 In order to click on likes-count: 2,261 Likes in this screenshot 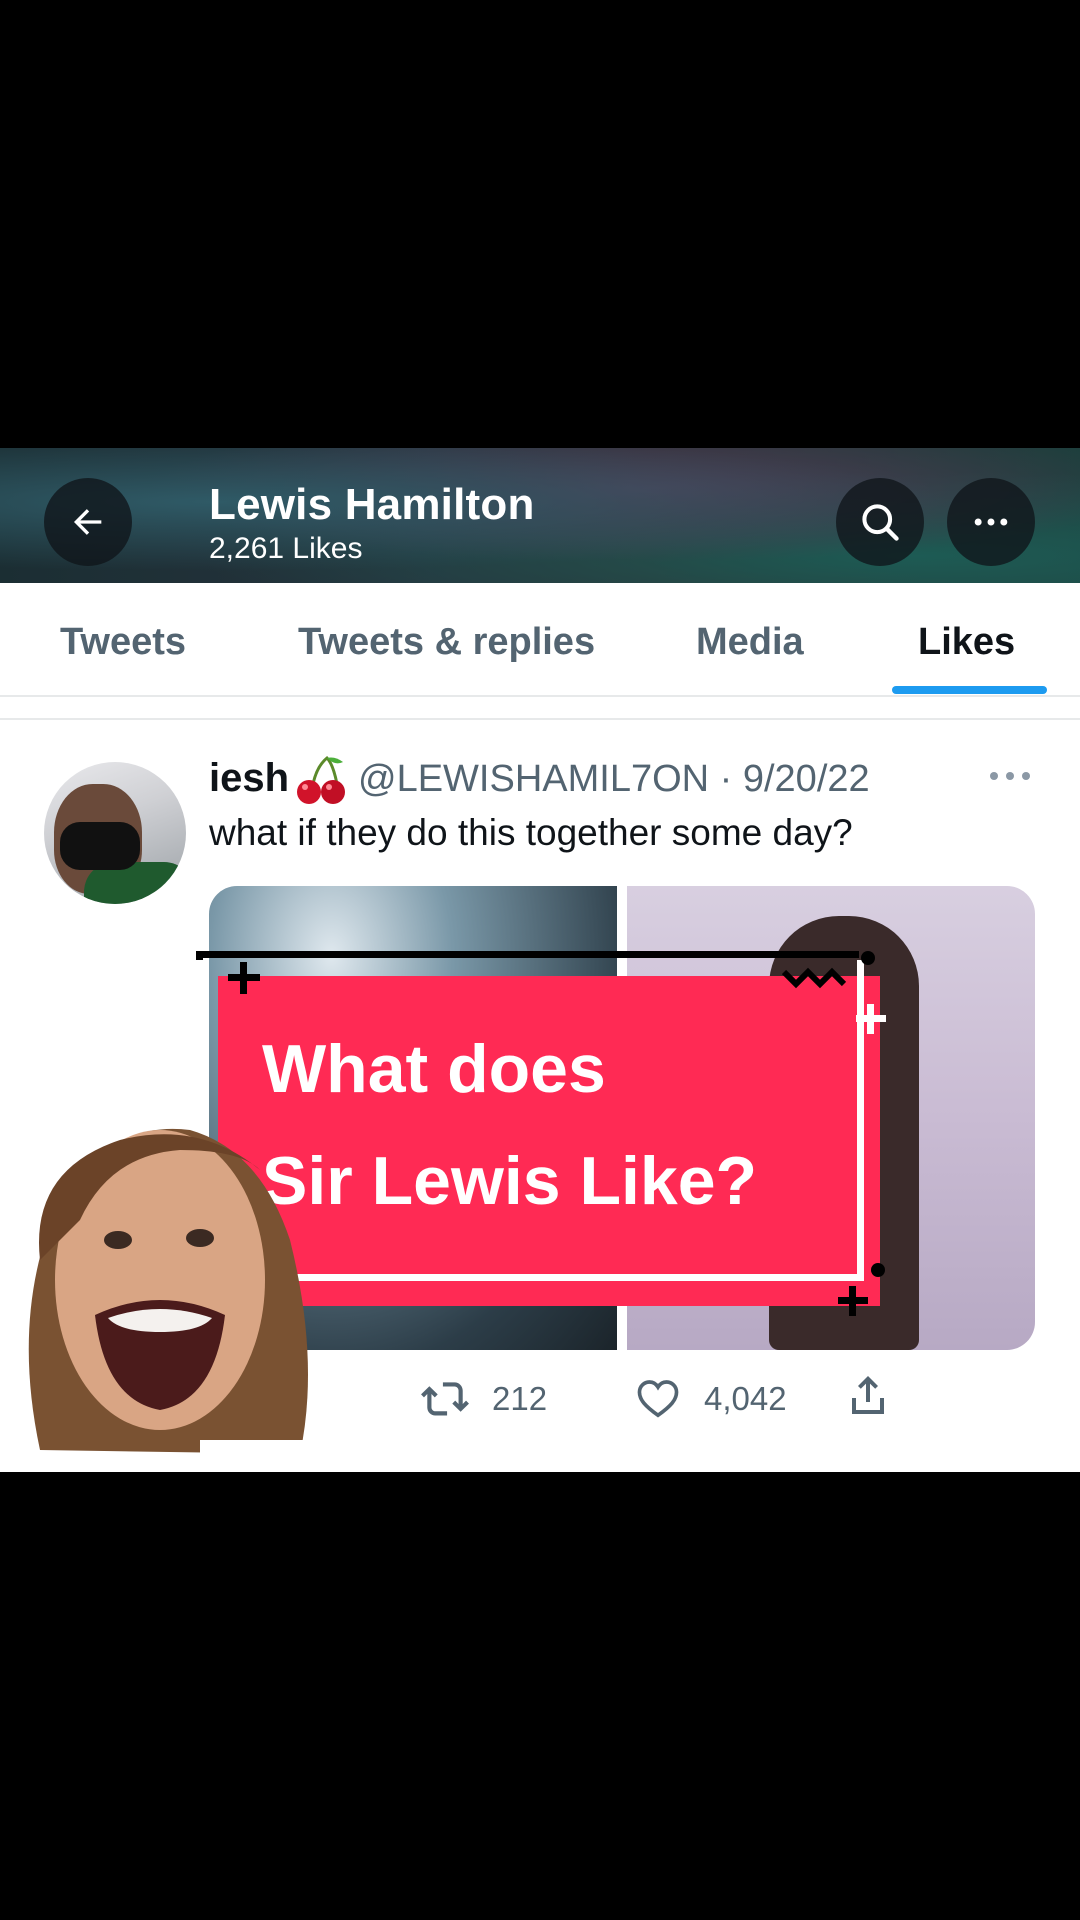, I will do `click(286, 548)`.